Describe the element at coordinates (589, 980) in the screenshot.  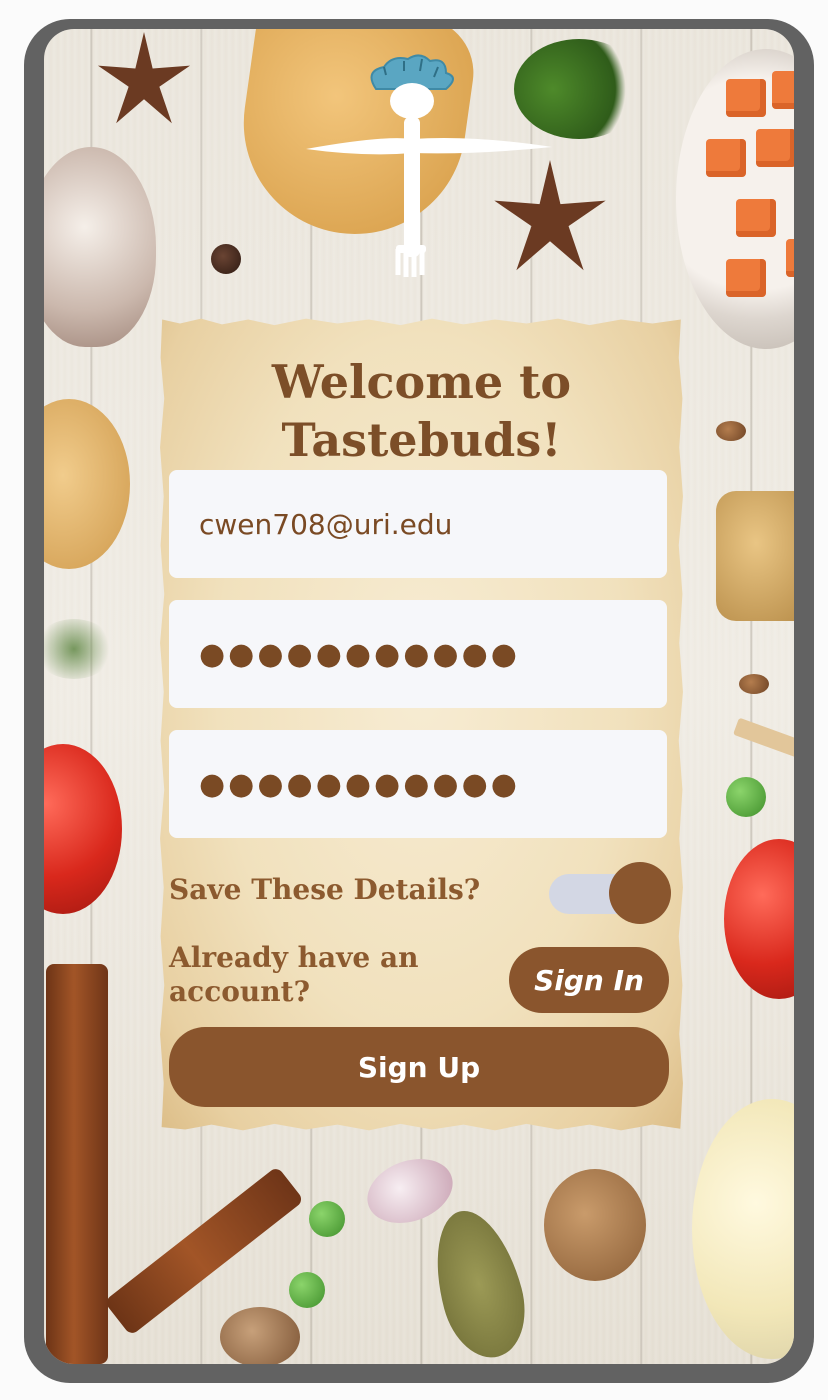
I see `sign-in-button: Sign In` at that location.